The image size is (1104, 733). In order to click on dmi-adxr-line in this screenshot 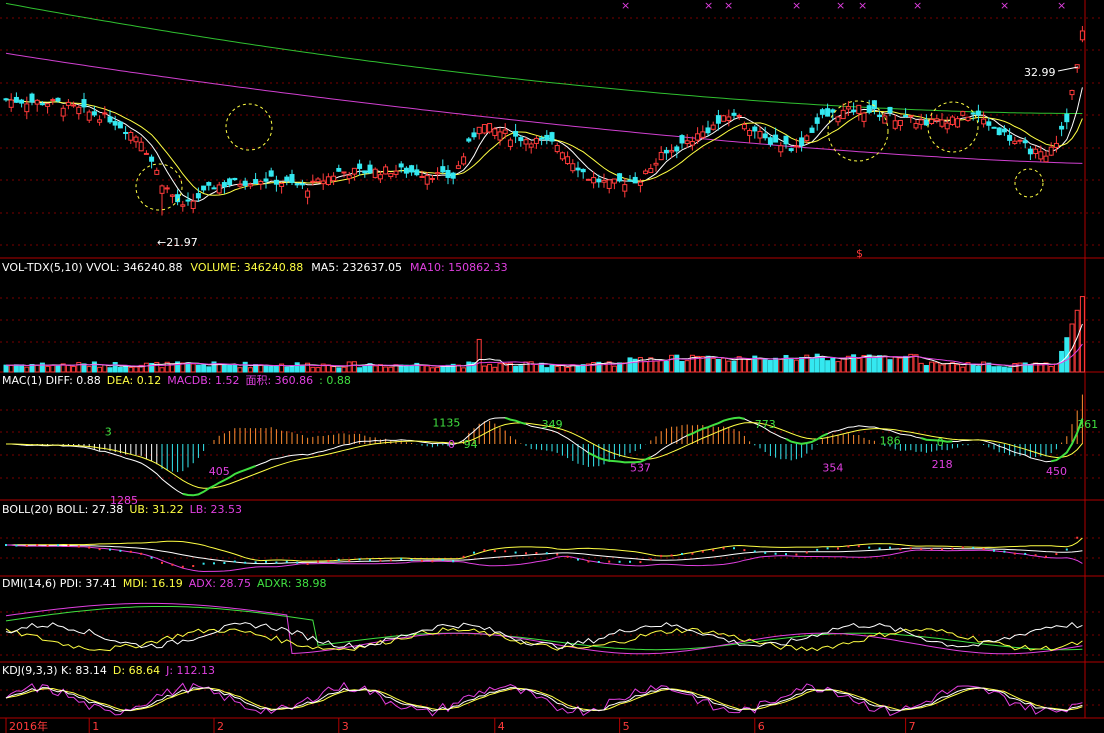, I will do `click(544, 628)`.